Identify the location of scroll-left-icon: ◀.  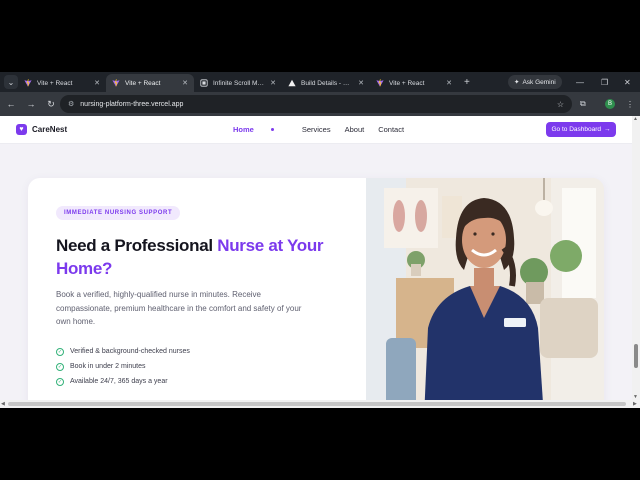
(3, 404).